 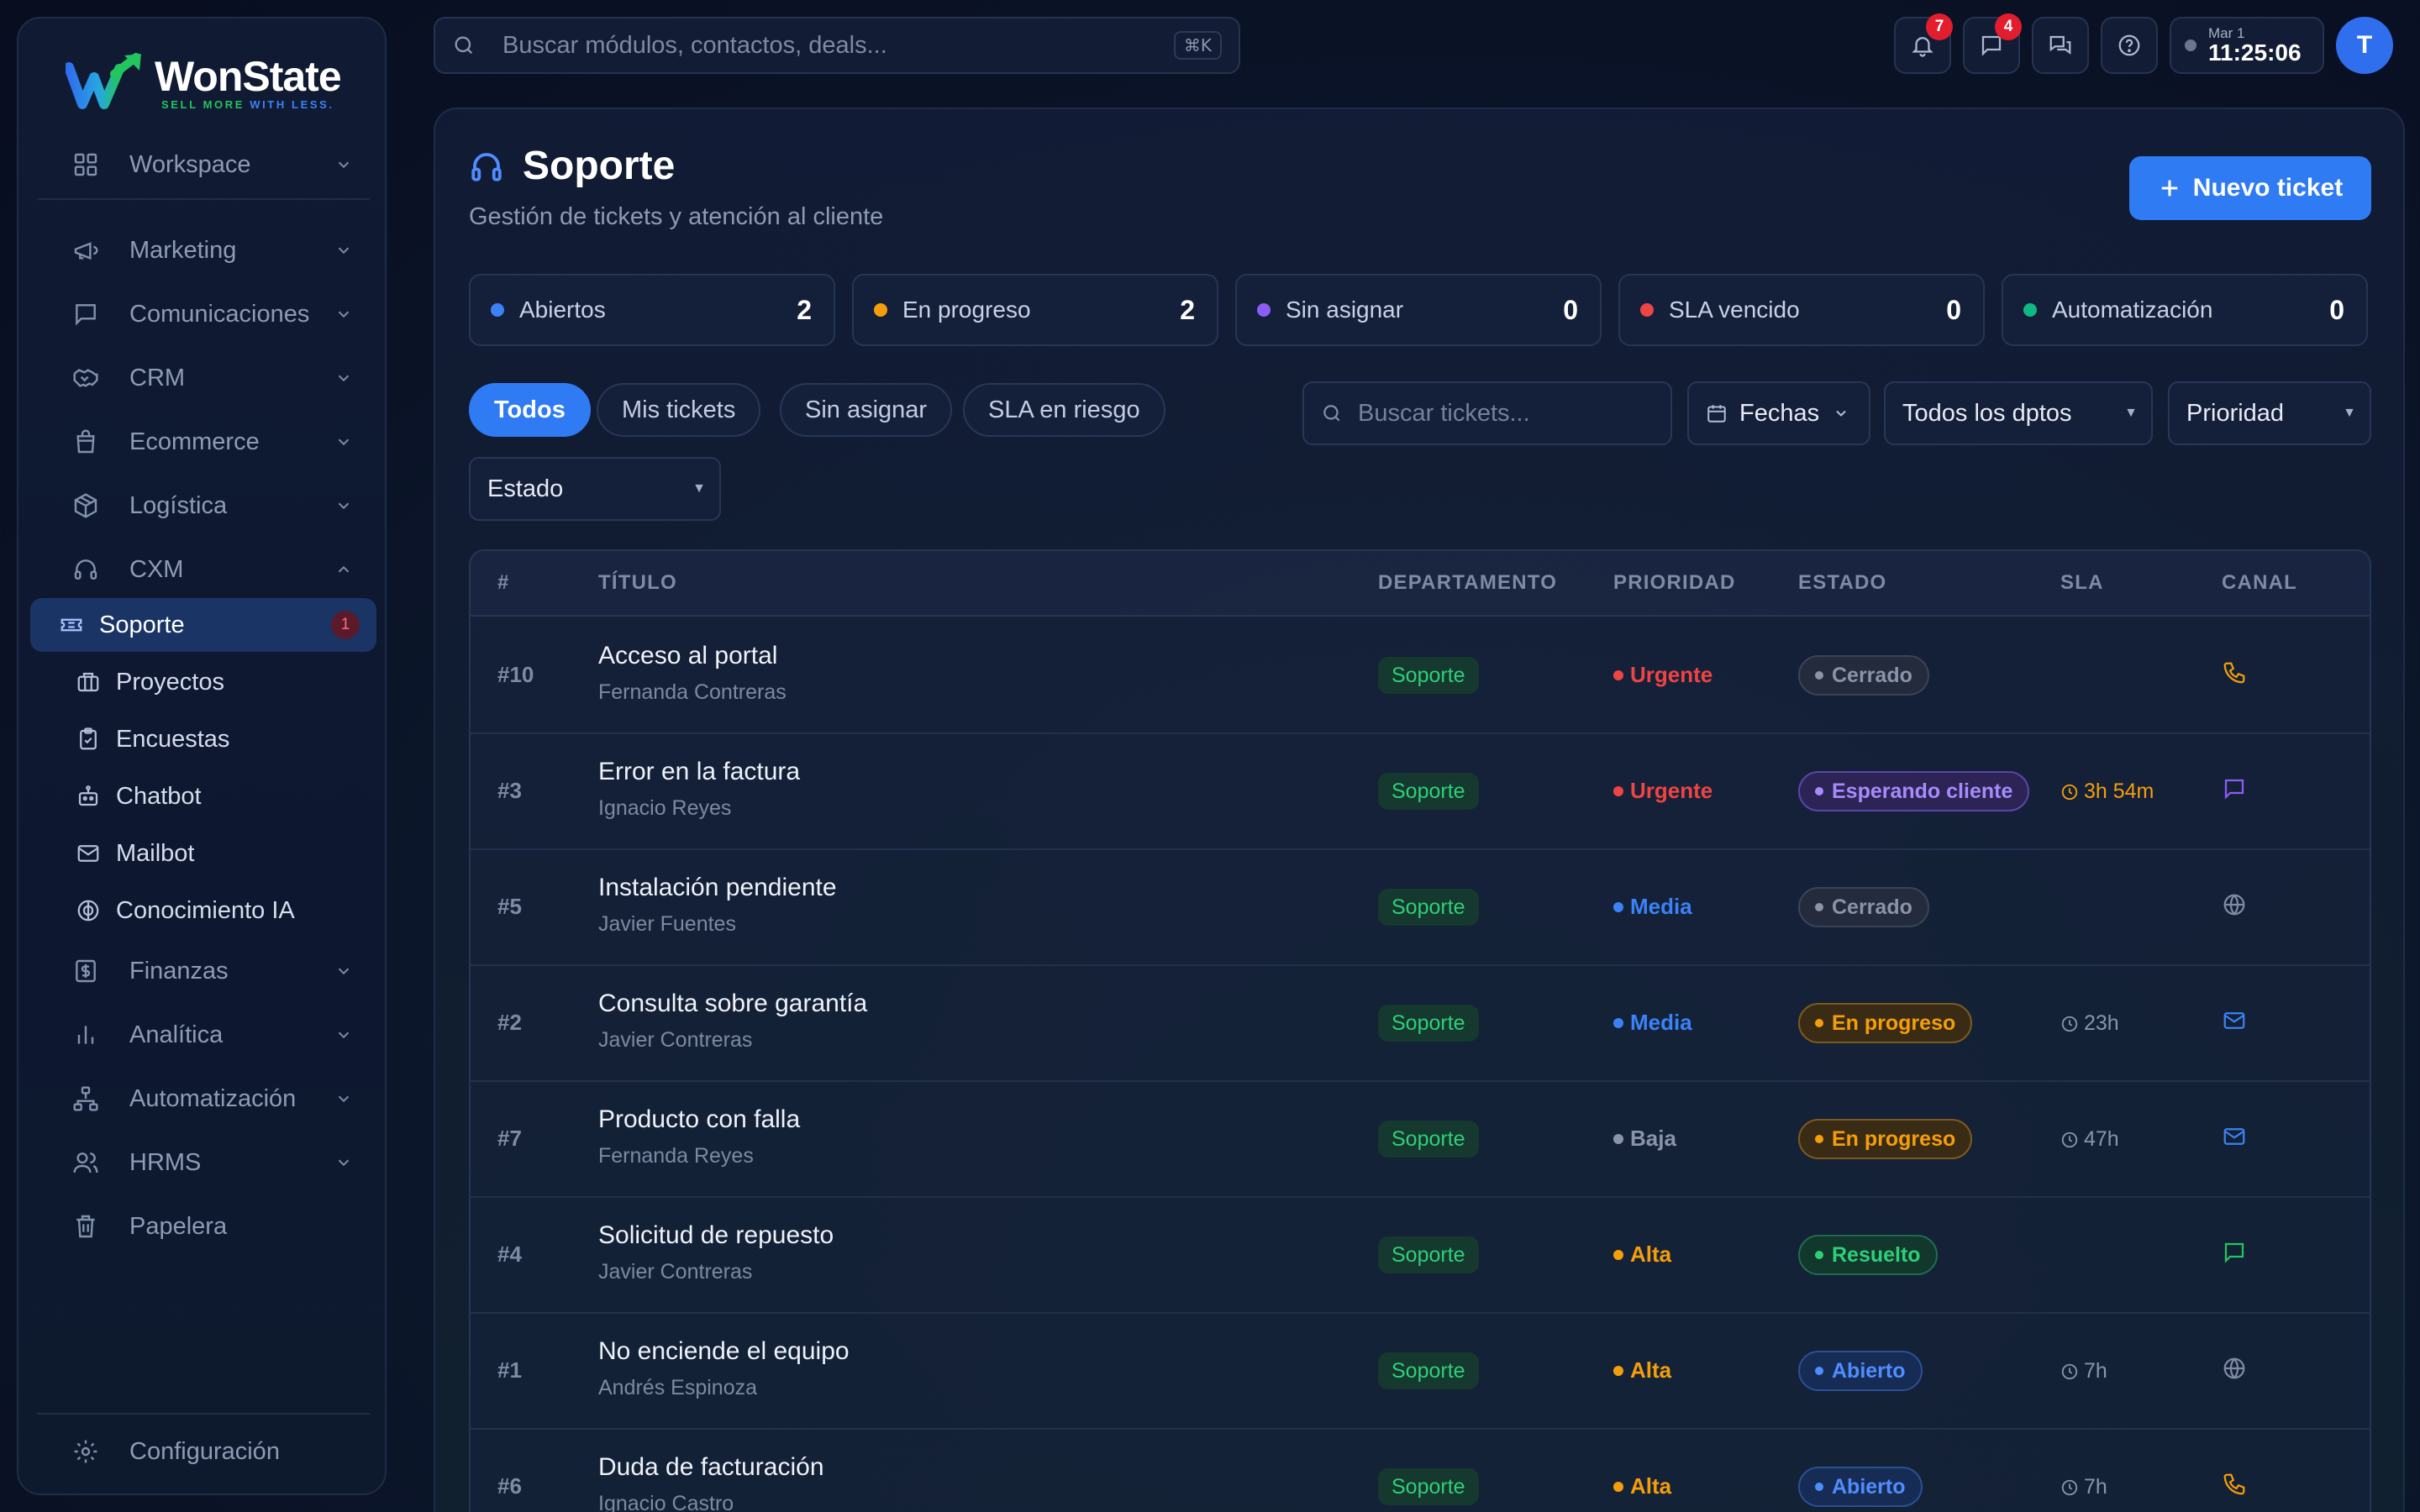 I want to click on stat-sla-vencido: SLA vencido 0, so click(x=1801, y=310).